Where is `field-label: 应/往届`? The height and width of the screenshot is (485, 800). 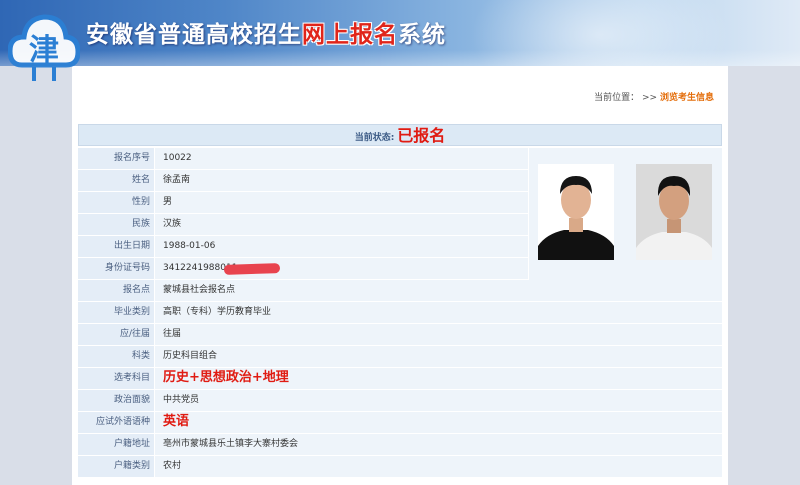 field-label: 应/往届 is located at coordinates (116, 334).